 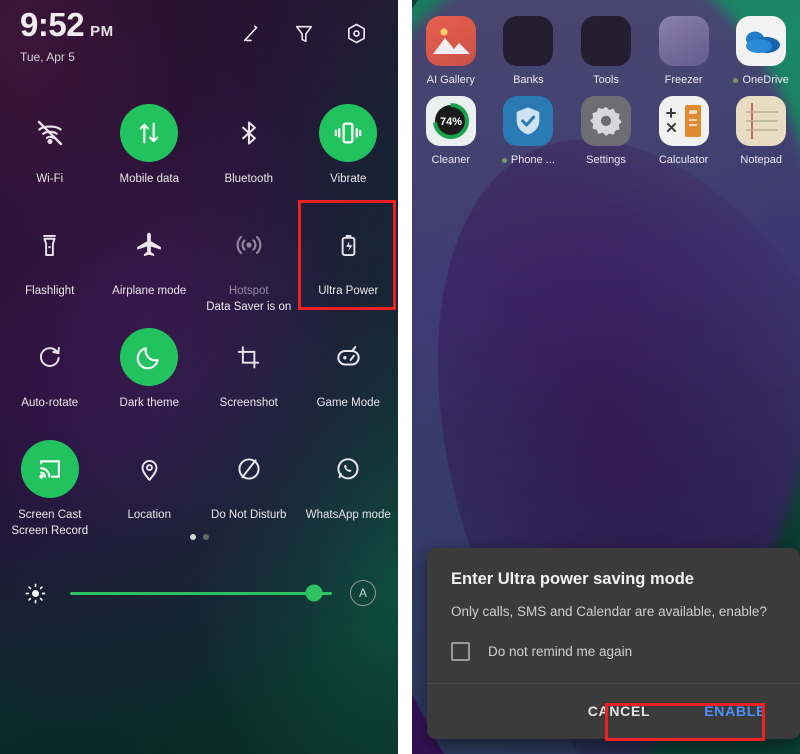 I want to click on app-label: Banks, so click(x=528, y=80).